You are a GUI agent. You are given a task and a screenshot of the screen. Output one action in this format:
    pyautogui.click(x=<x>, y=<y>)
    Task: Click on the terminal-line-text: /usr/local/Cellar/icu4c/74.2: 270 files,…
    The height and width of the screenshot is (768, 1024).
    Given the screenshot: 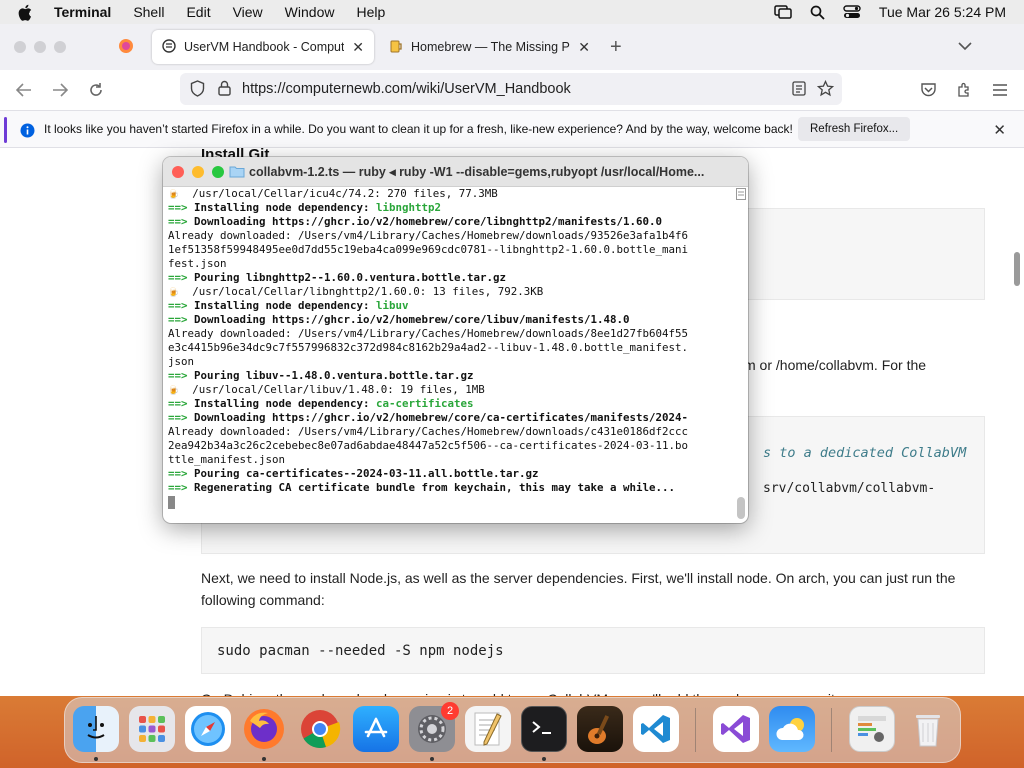 What is the action you would take?
    pyautogui.click(x=345, y=193)
    